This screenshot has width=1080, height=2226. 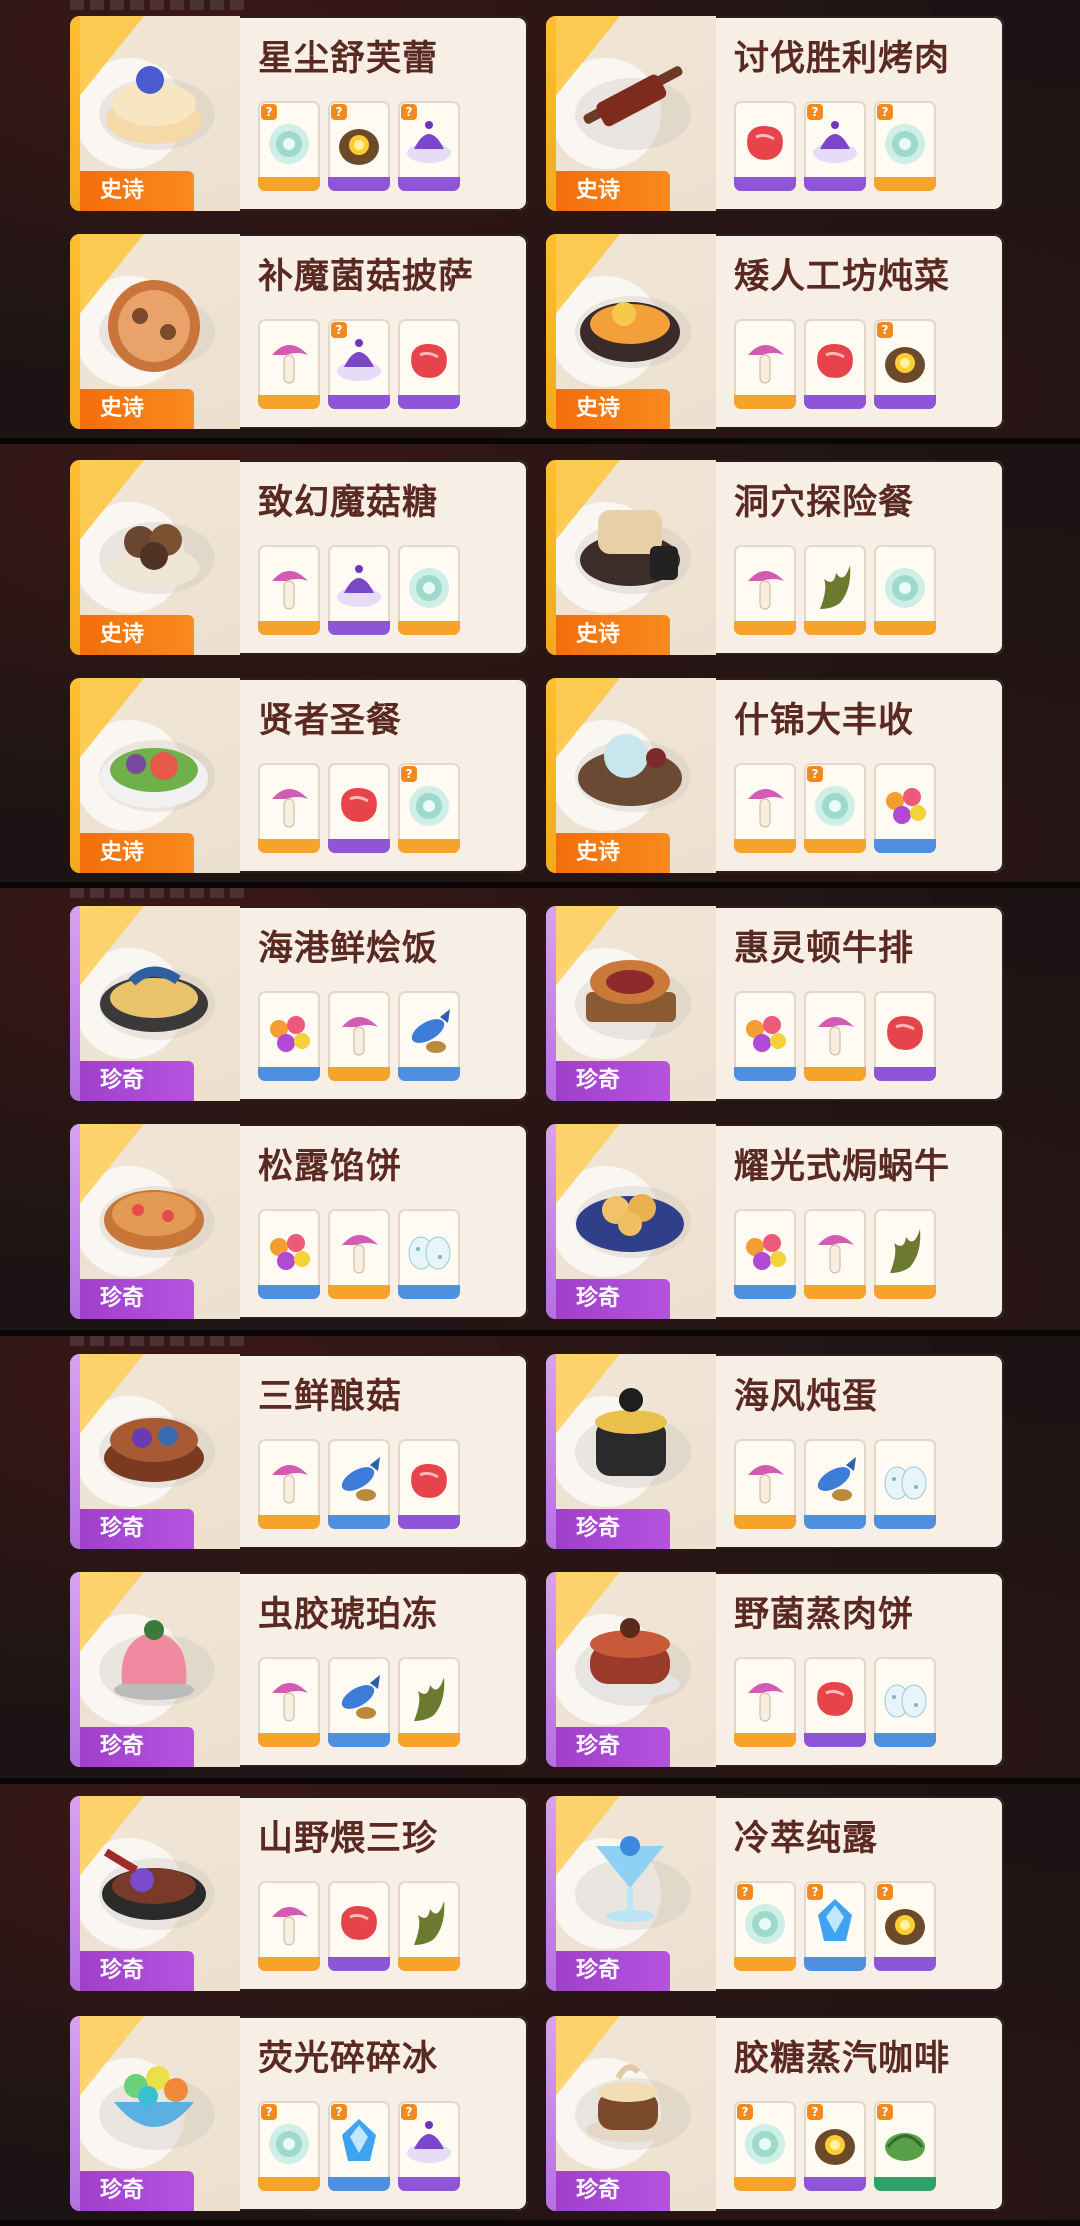 I want to click on recipe-card: 星尘舒芙蕾??? 史诗, so click(x=299, y=113).